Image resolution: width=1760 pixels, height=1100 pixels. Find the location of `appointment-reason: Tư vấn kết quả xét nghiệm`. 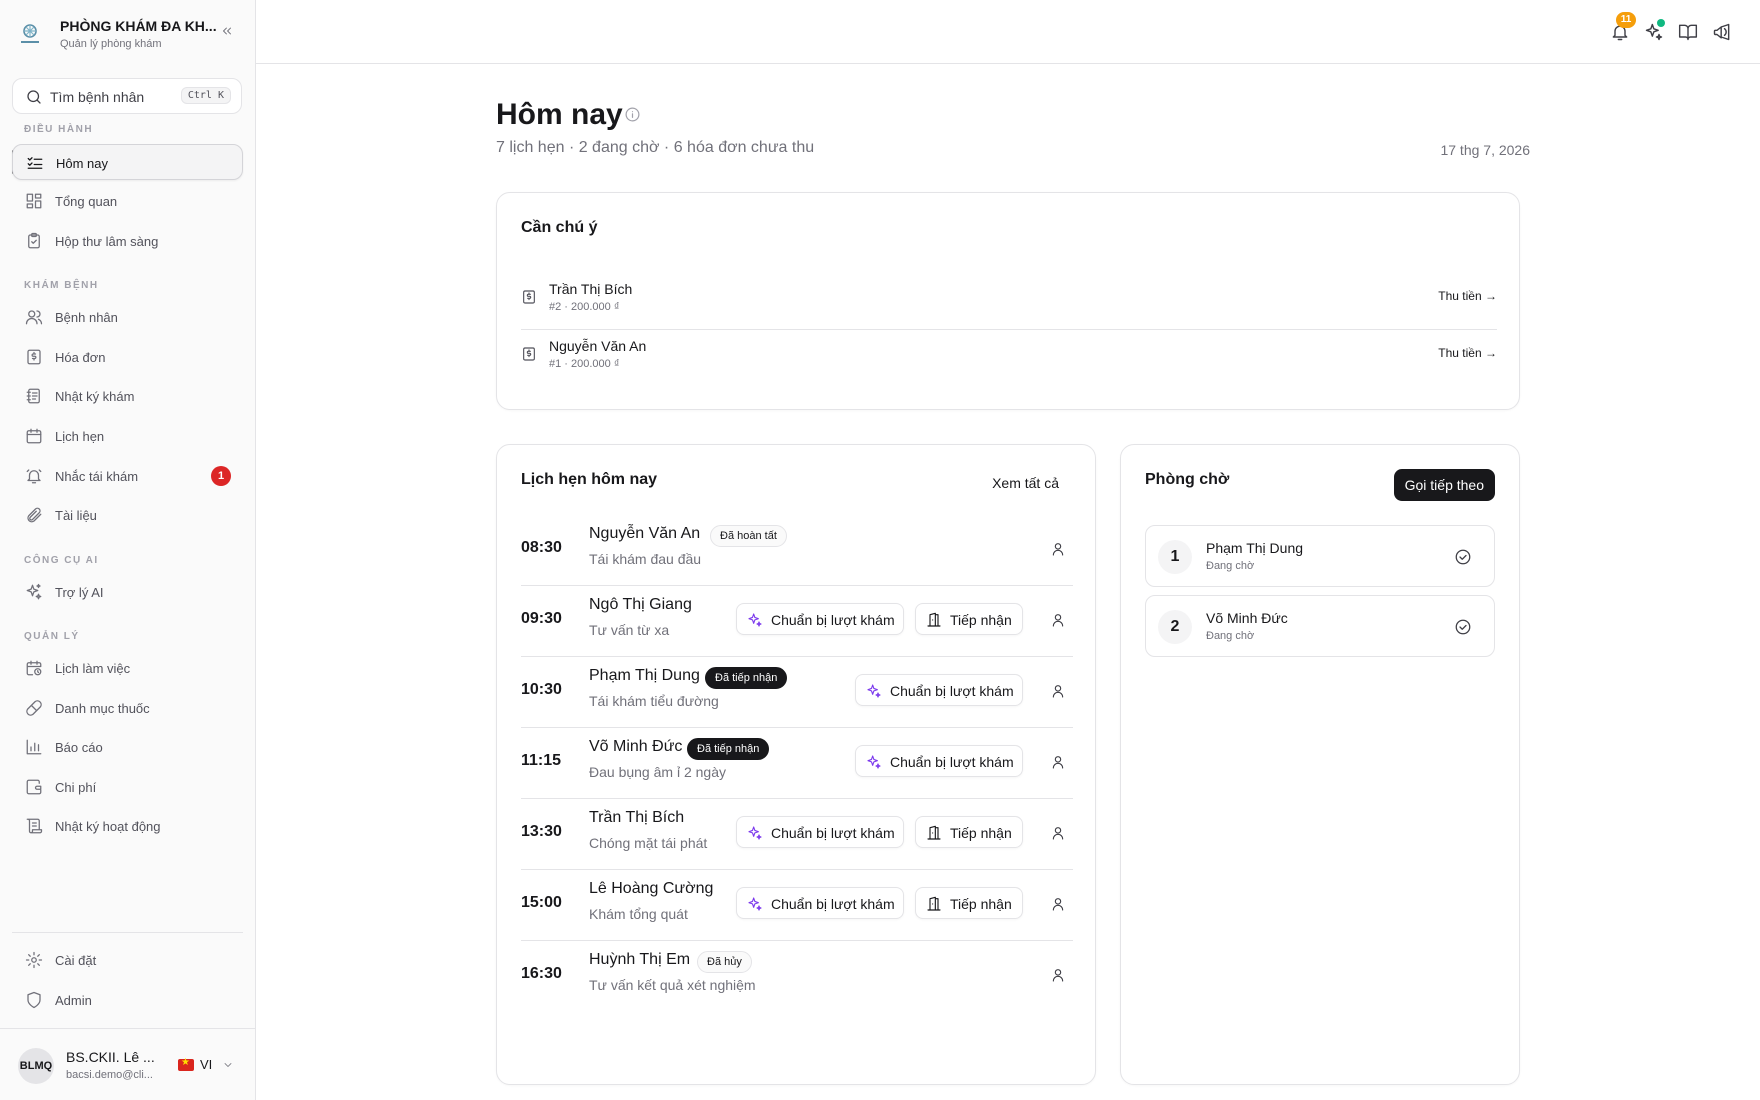

appointment-reason: Tư vấn kết quả xét nghiệm is located at coordinates (672, 985).